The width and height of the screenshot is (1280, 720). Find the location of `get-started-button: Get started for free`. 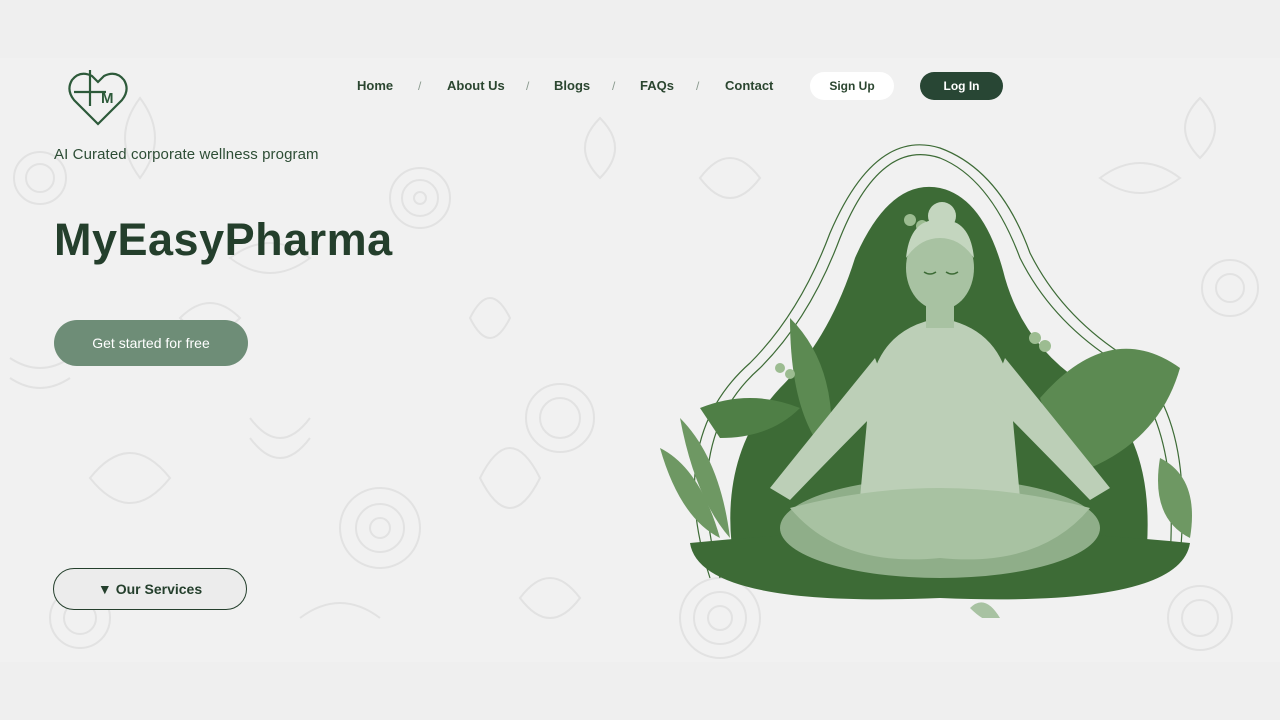

get-started-button: Get started for free is located at coordinates (151, 343).